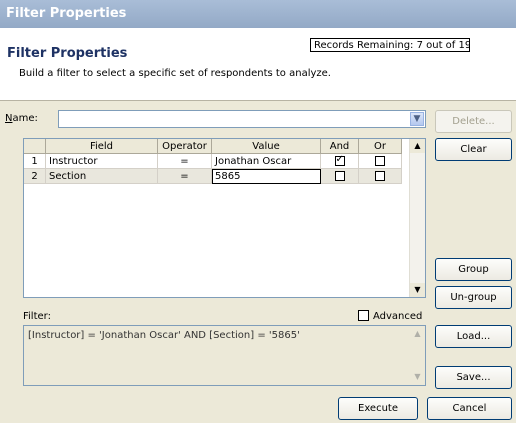 This screenshot has width=516, height=423. What do you see at coordinates (266, 146) in the screenshot?
I see `column-header-value: Value` at bounding box center [266, 146].